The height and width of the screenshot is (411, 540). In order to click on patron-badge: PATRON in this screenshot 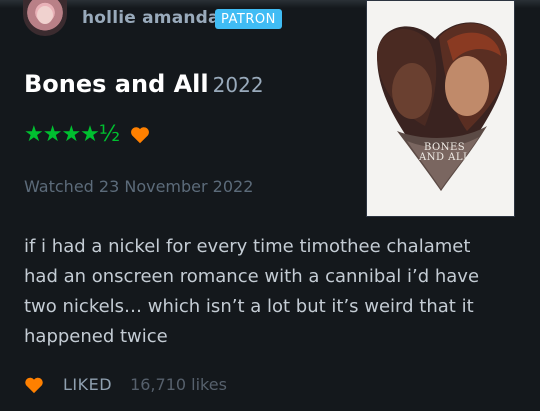, I will do `click(248, 19)`.